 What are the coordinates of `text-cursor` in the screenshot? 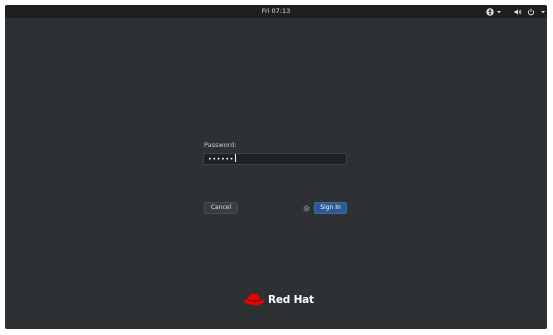 It's located at (236, 158).